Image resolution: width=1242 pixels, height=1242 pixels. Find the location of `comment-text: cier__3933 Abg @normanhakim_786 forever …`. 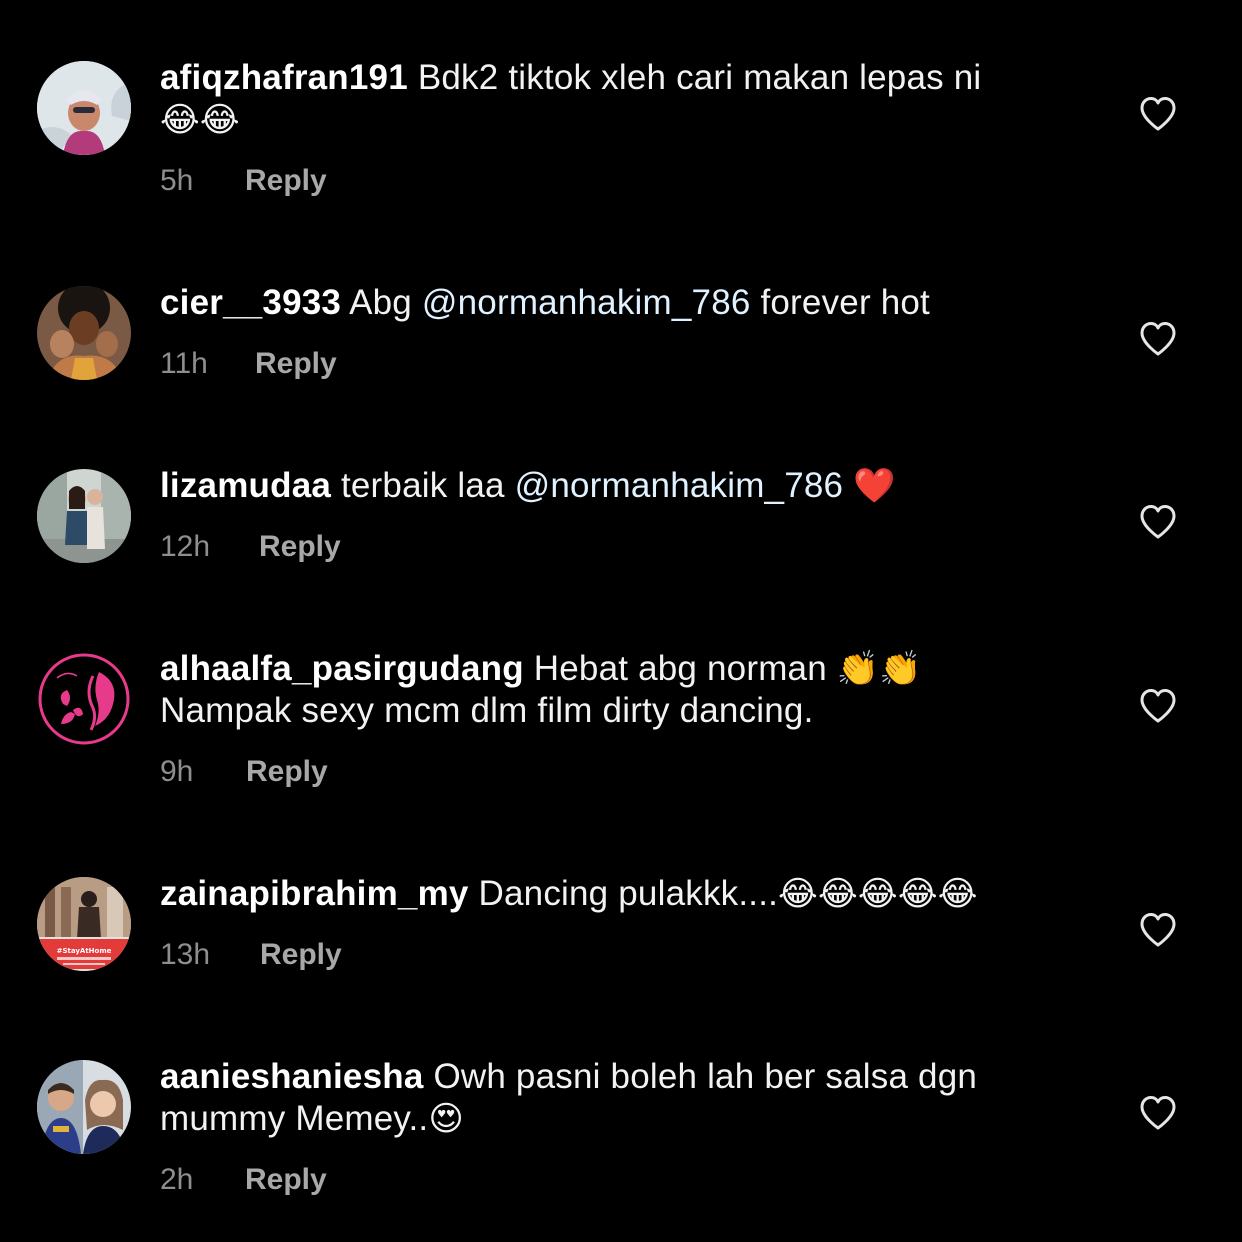

comment-text: cier__3933 Abg @normanhakim_786 forever … is located at coordinates (625, 303).